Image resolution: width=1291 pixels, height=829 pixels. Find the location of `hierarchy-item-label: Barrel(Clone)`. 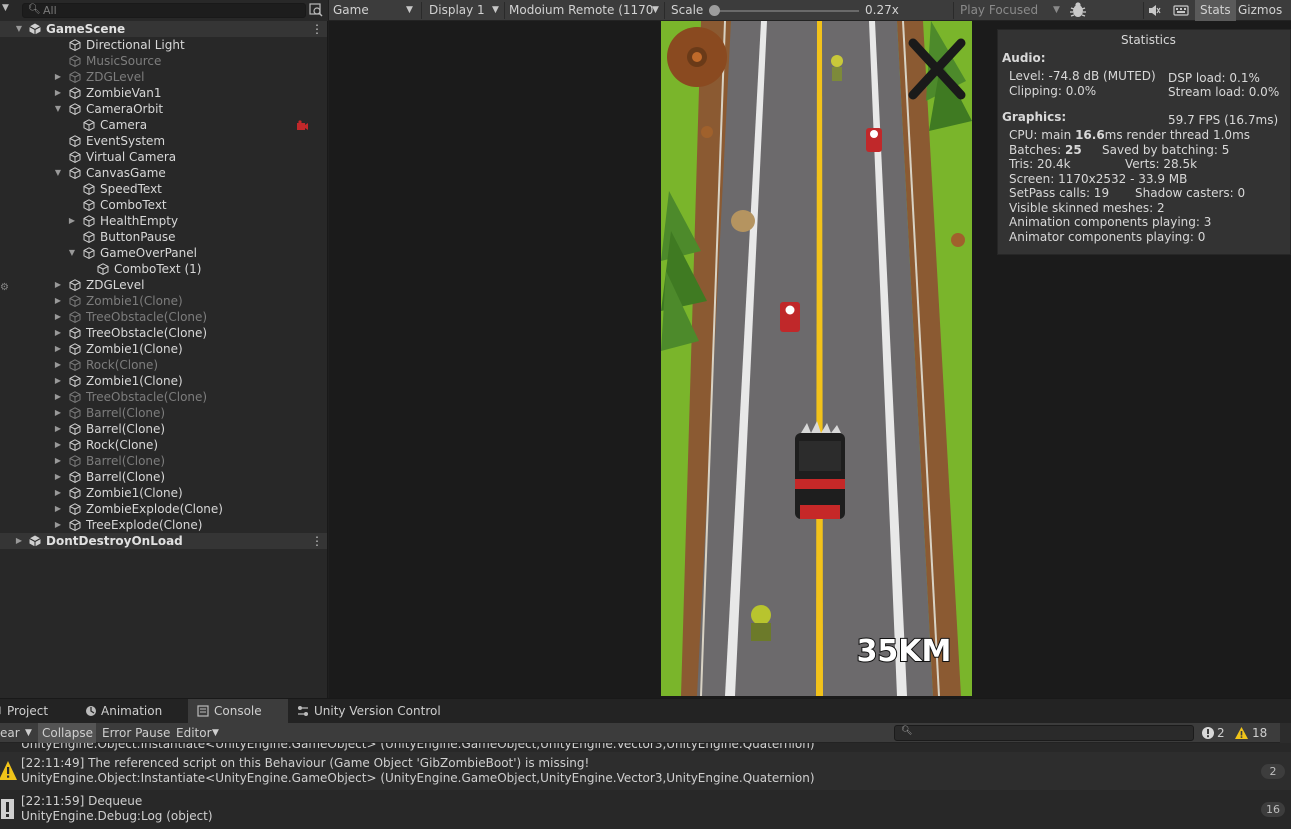

hierarchy-item-label: Barrel(Clone) is located at coordinates (126, 413).